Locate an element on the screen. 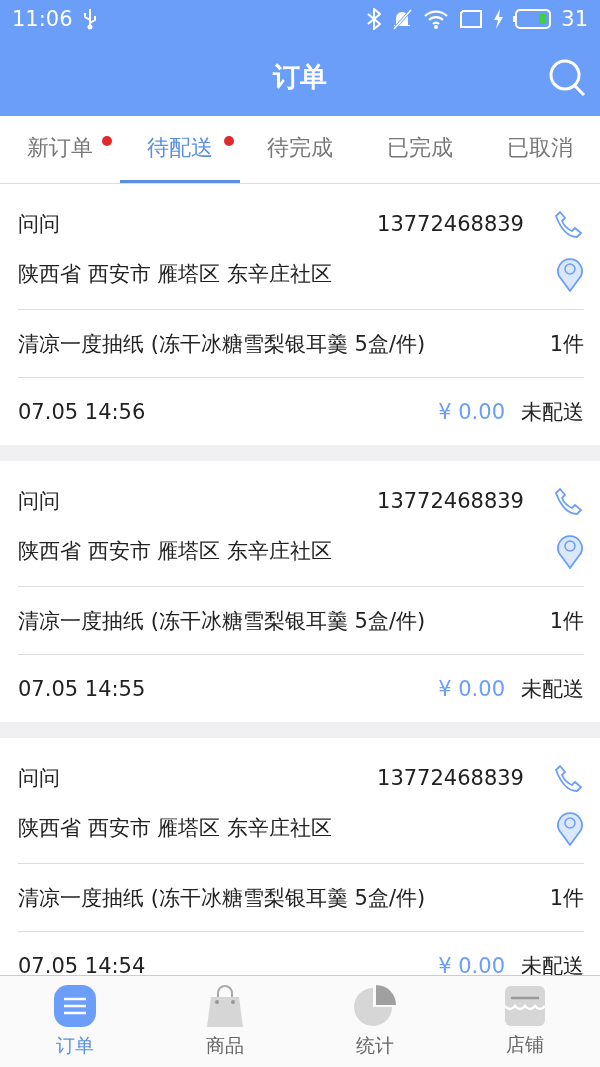 The image size is (600, 1067). tablet-icon is located at coordinates (471, 19).